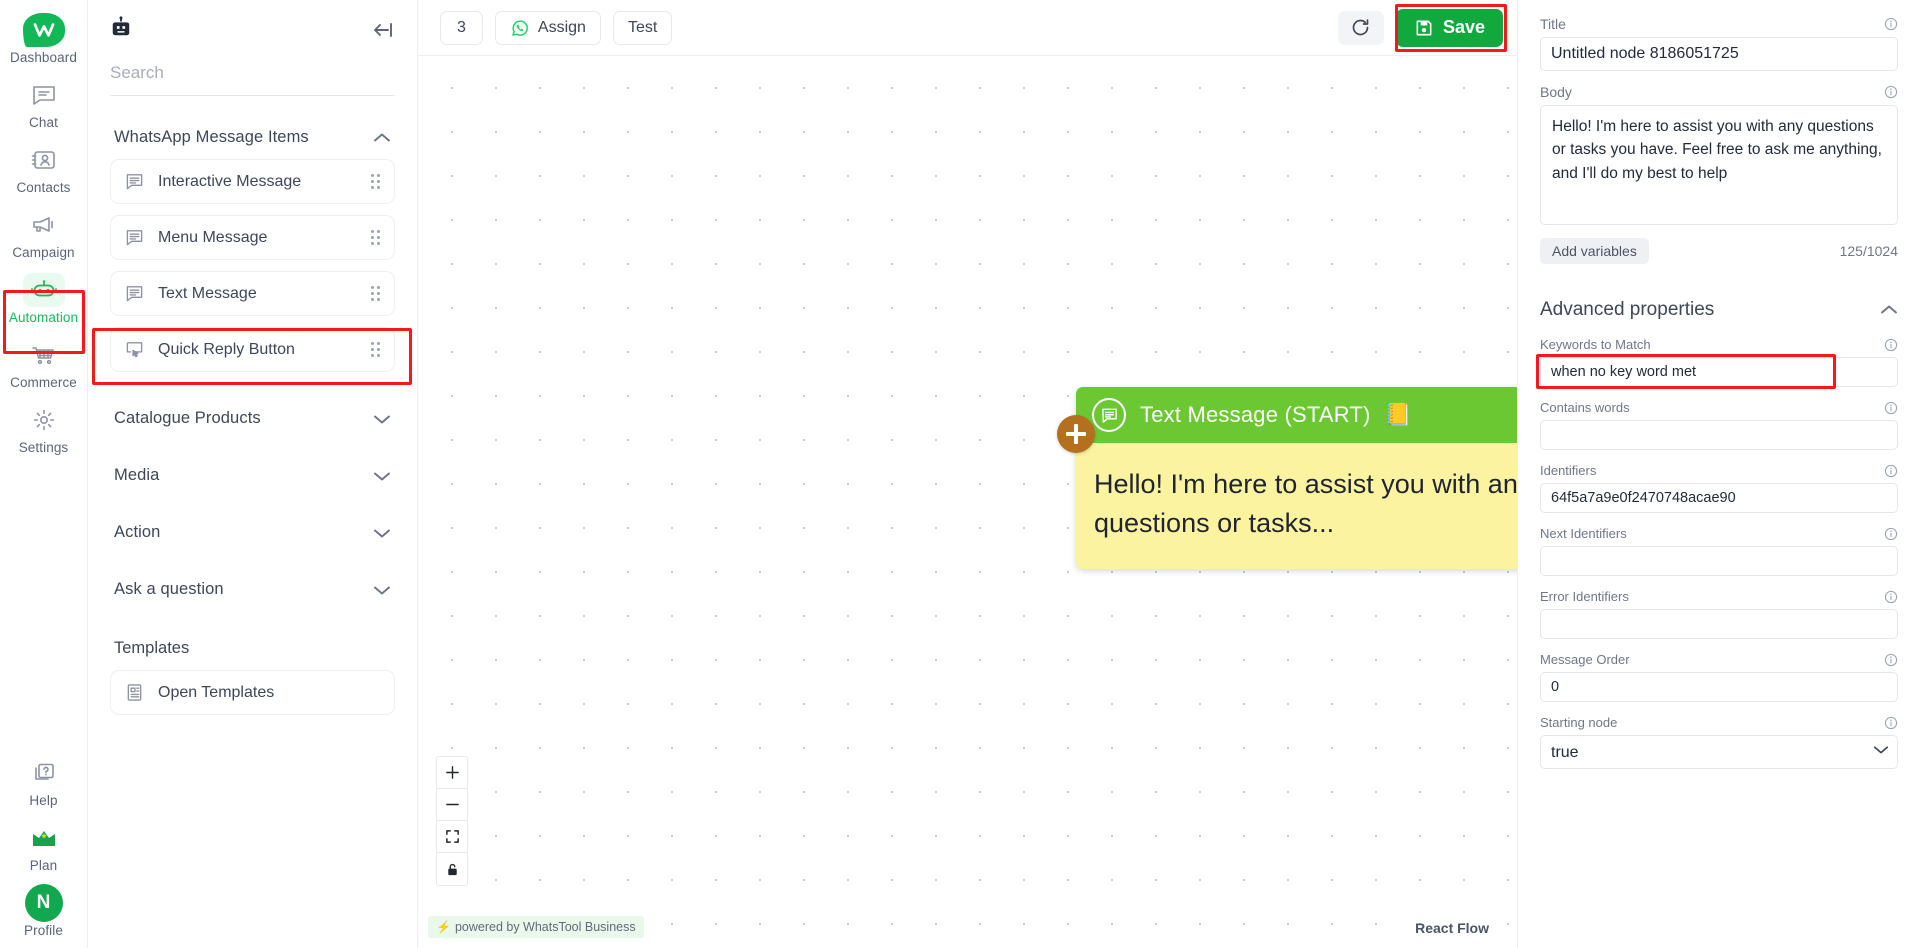 This screenshot has width=1920, height=948. I want to click on sidebar-item-chat: Chat, so click(44, 103).